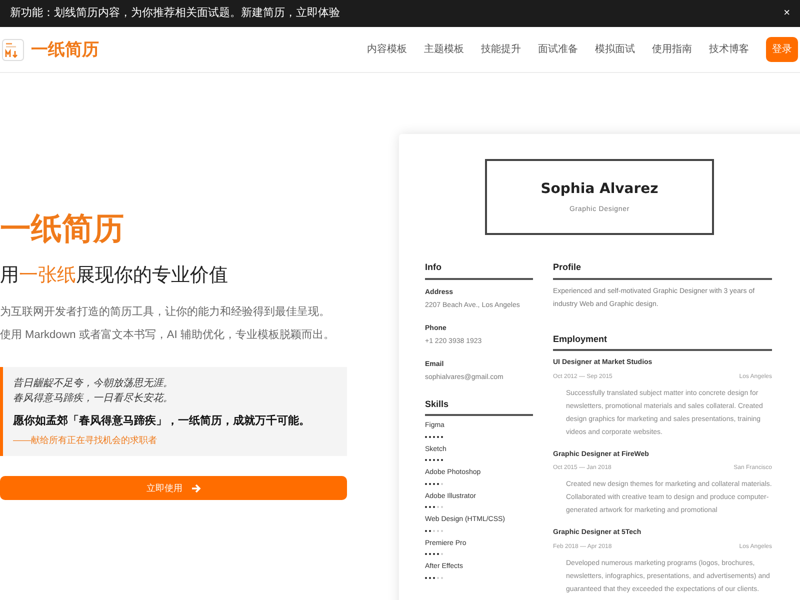 This screenshot has width=800, height=600. Describe the element at coordinates (387, 49) in the screenshot. I see `nav-link: 内容模板` at that location.